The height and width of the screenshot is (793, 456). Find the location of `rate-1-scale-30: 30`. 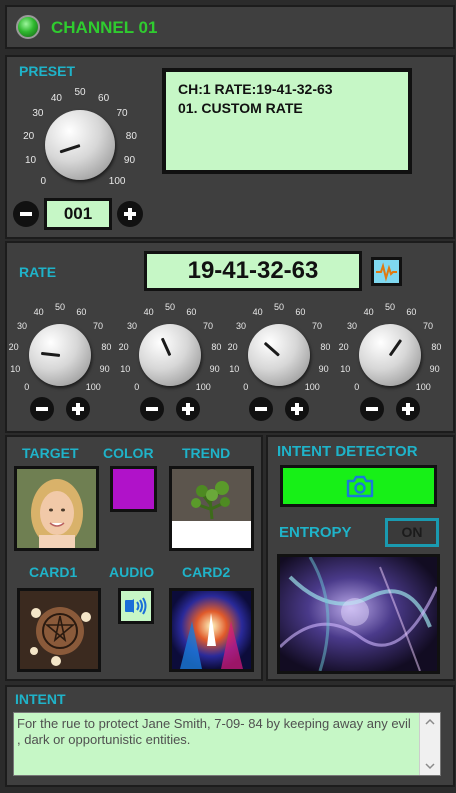

rate-1-scale-30: 30 is located at coordinates (21, 326).